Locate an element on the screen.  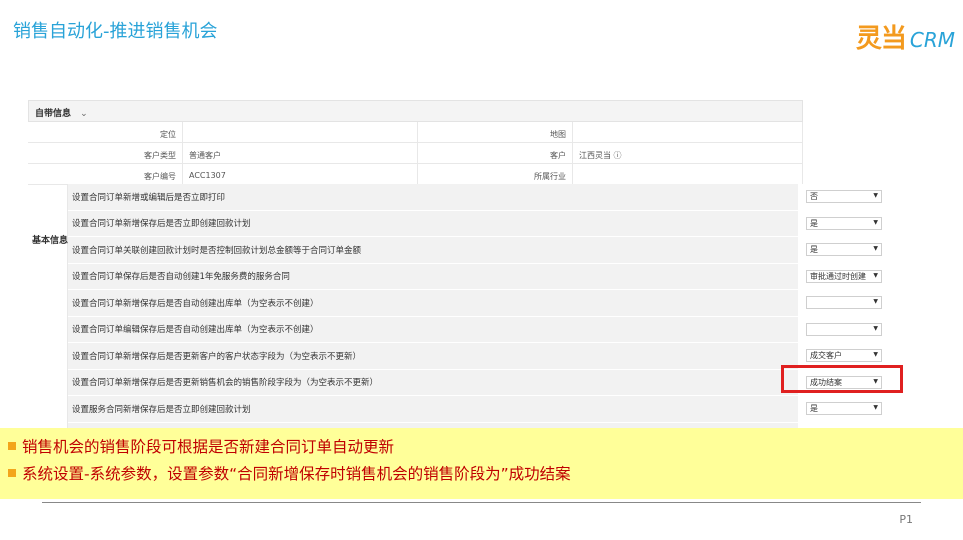
info-value: ACC1307 is located at coordinates (300, 174).